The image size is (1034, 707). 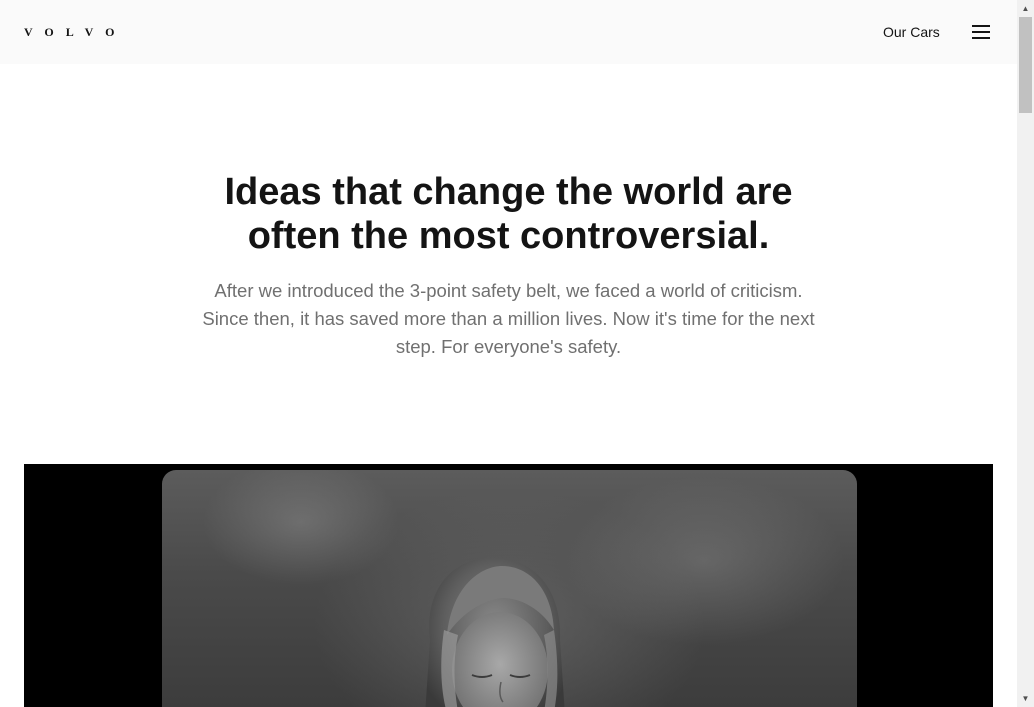 What do you see at coordinates (495, 632) in the screenshot?
I see `girl-silhouette` at bounding box center [495, 632].